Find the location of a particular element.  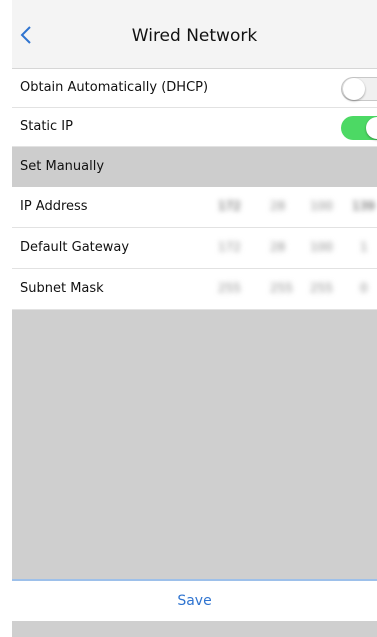

ip-octet-2: 28 is located at coordinates (278, 206).